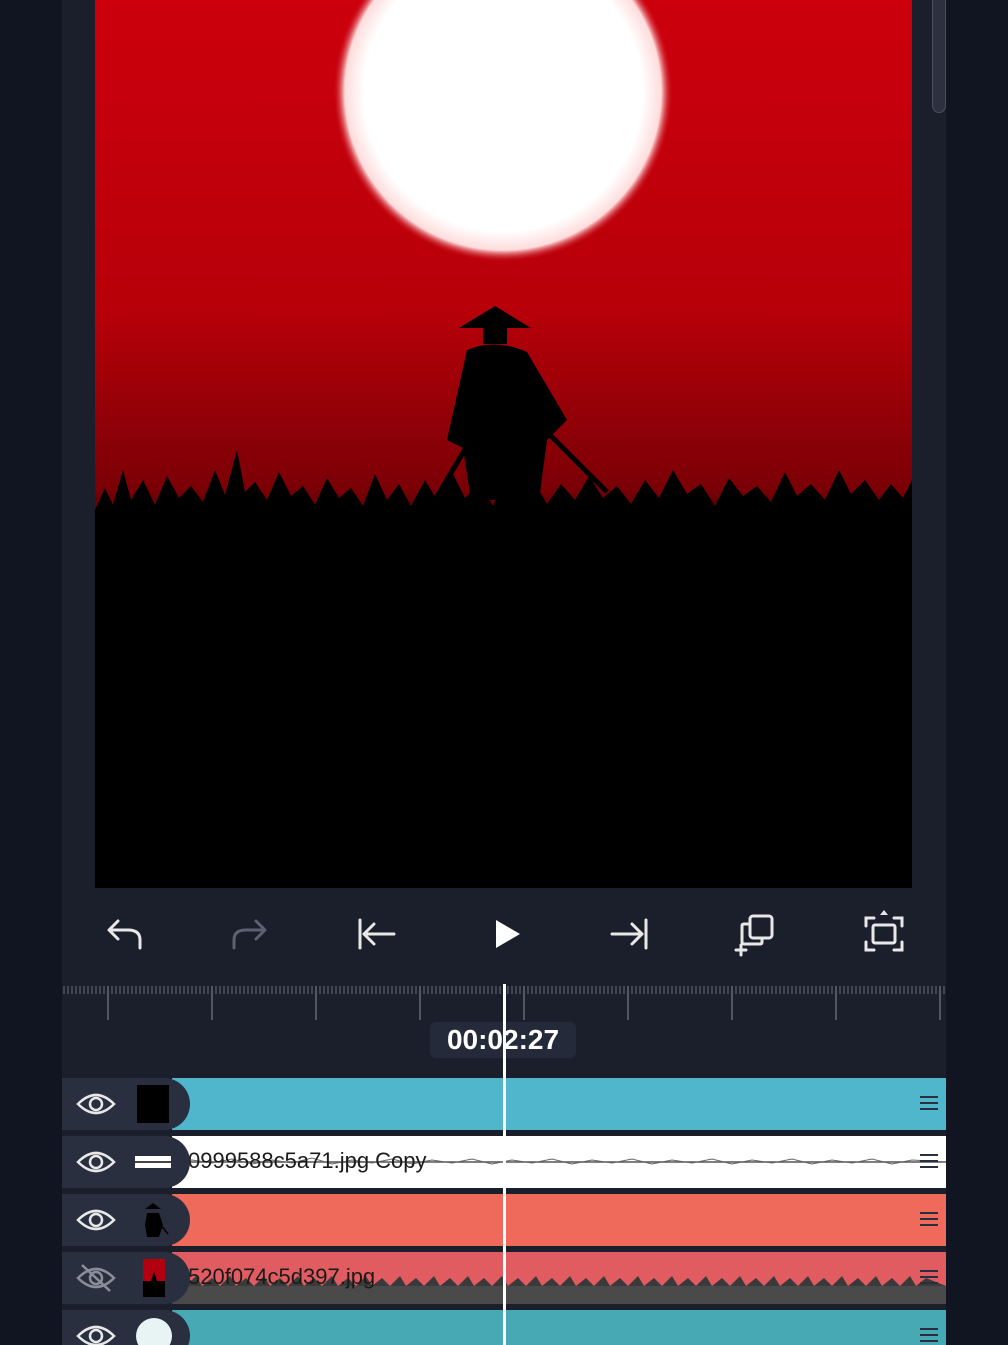 This screenshot has height=1345, width=1008. I want to click on redo-icon, so click(249, 934).